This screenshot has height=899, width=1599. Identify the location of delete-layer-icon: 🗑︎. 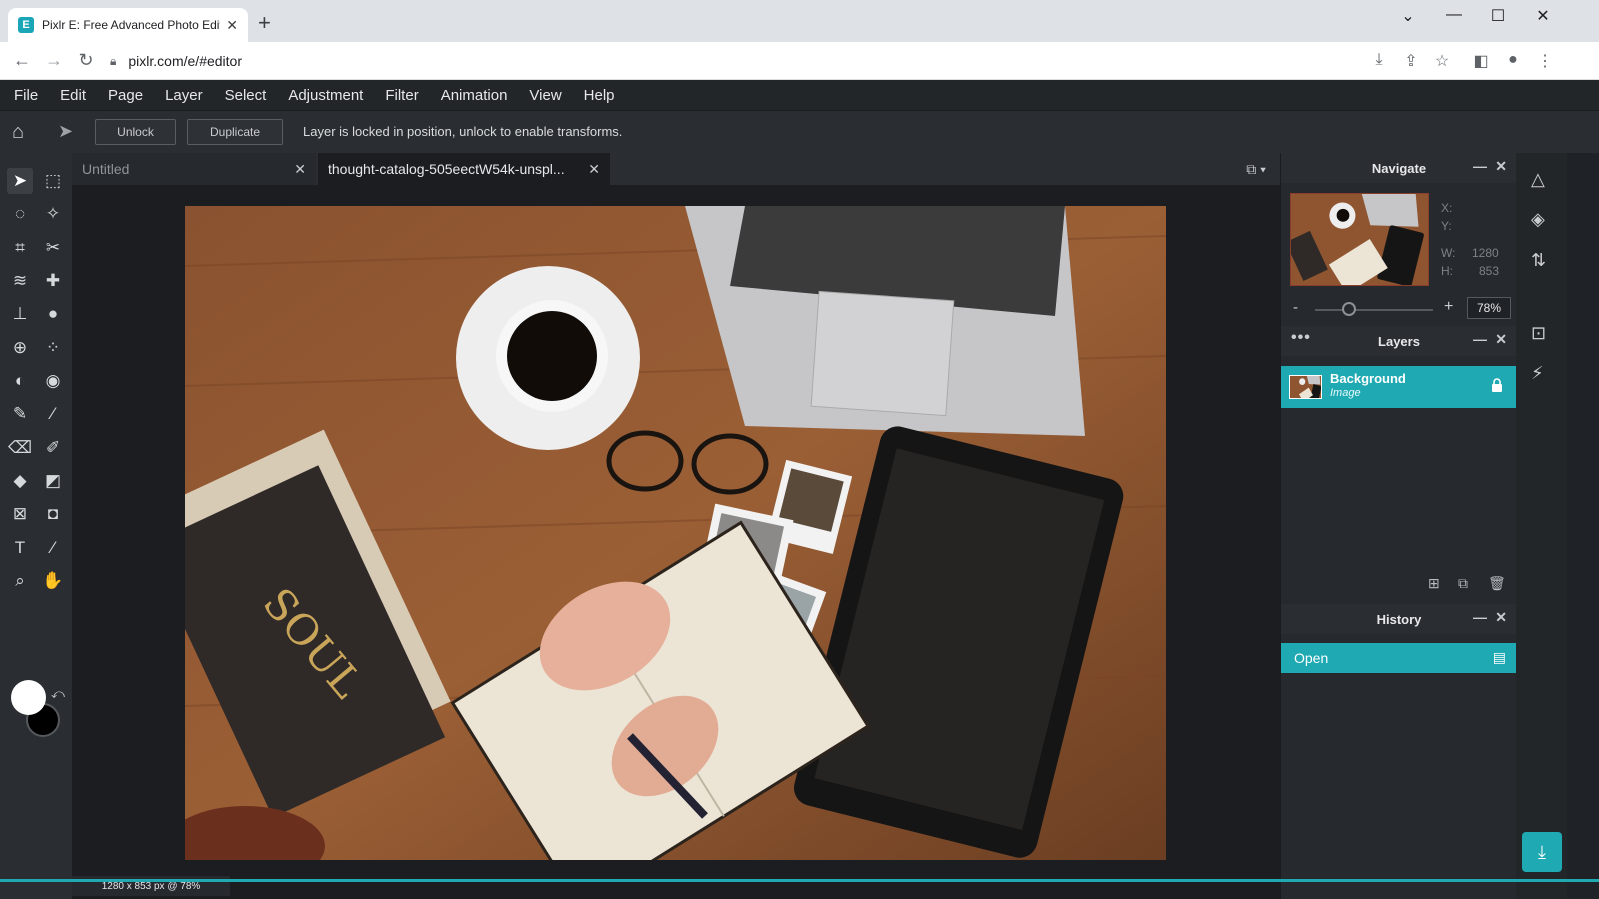
(1497, 583).